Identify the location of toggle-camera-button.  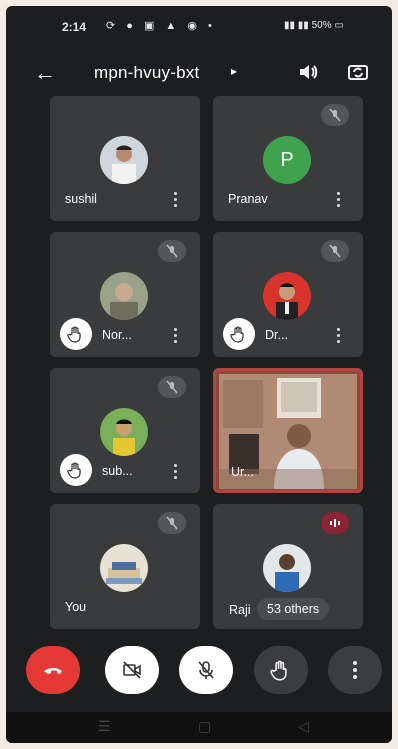
(132, 670).